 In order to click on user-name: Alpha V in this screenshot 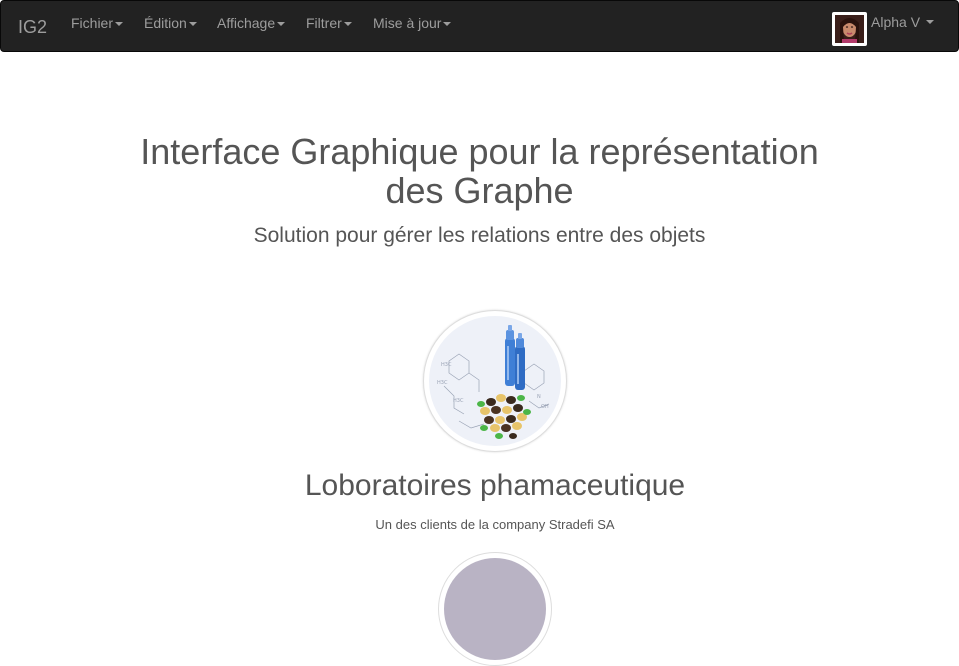, I will do `click(896, 22)`.